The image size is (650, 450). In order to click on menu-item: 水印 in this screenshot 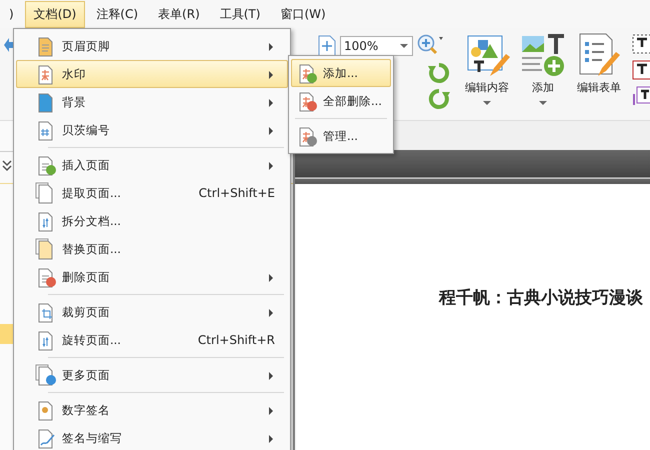, I will do `click(152, 74)`.